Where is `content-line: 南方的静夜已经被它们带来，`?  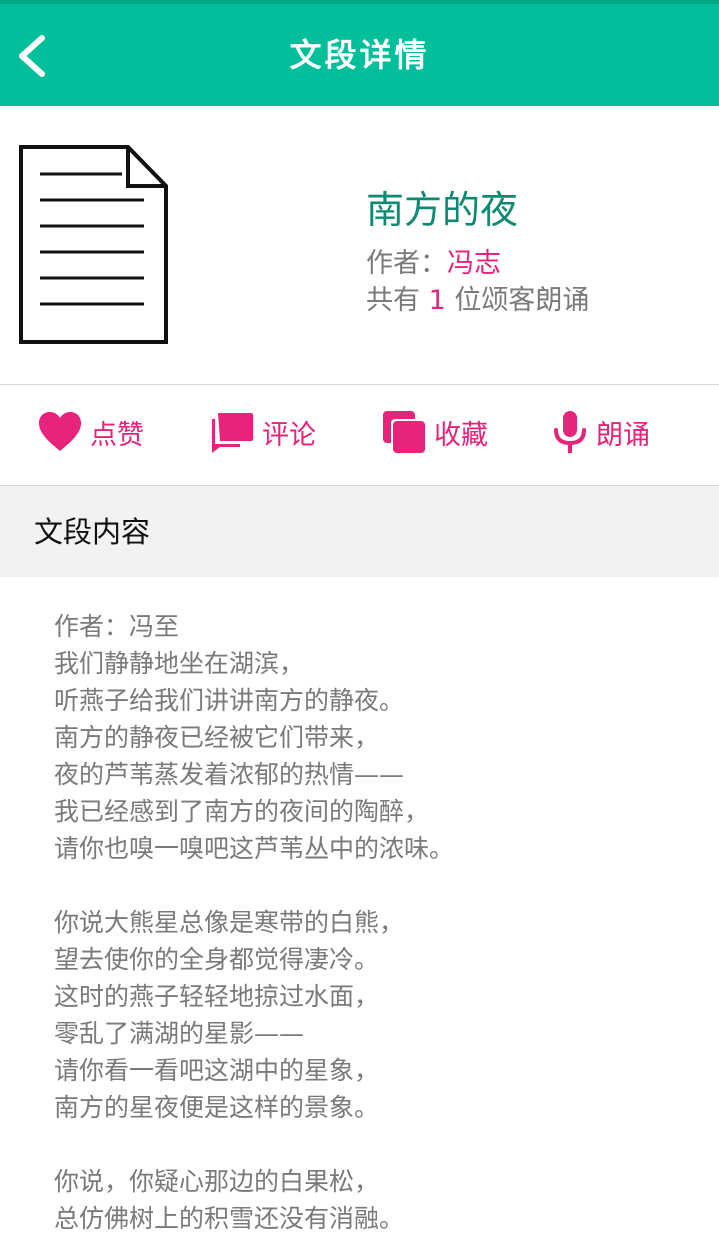 content-line: 南方的静夜已经被它们带来， is located at coordinates (217, 737).